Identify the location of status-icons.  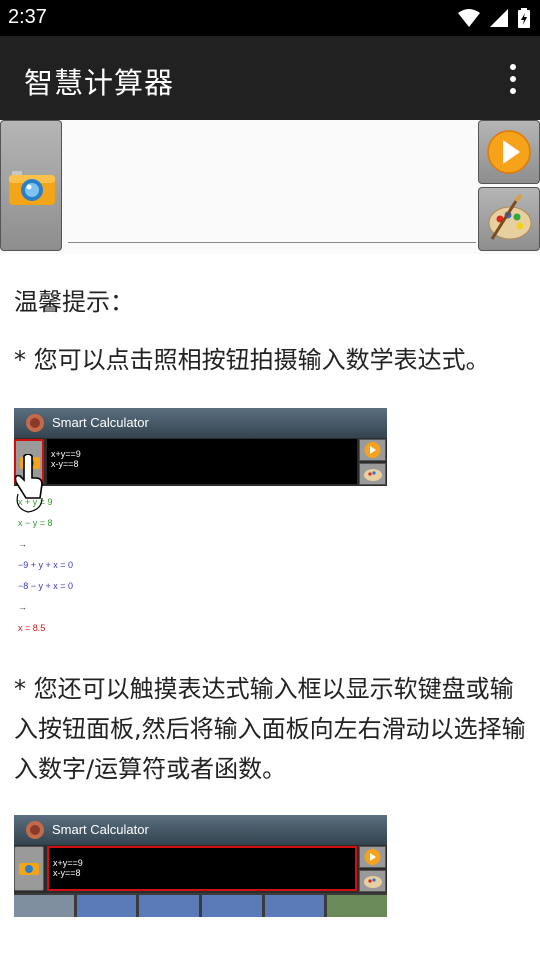
(494, 18).